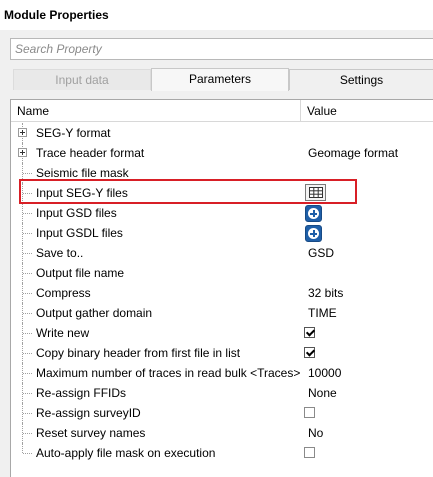  What do you see at coordinates (222, 173) in the screenshot?
I see `property-row-seismic-file-mask: Seismic file mask` at bounding box center [222, 173].